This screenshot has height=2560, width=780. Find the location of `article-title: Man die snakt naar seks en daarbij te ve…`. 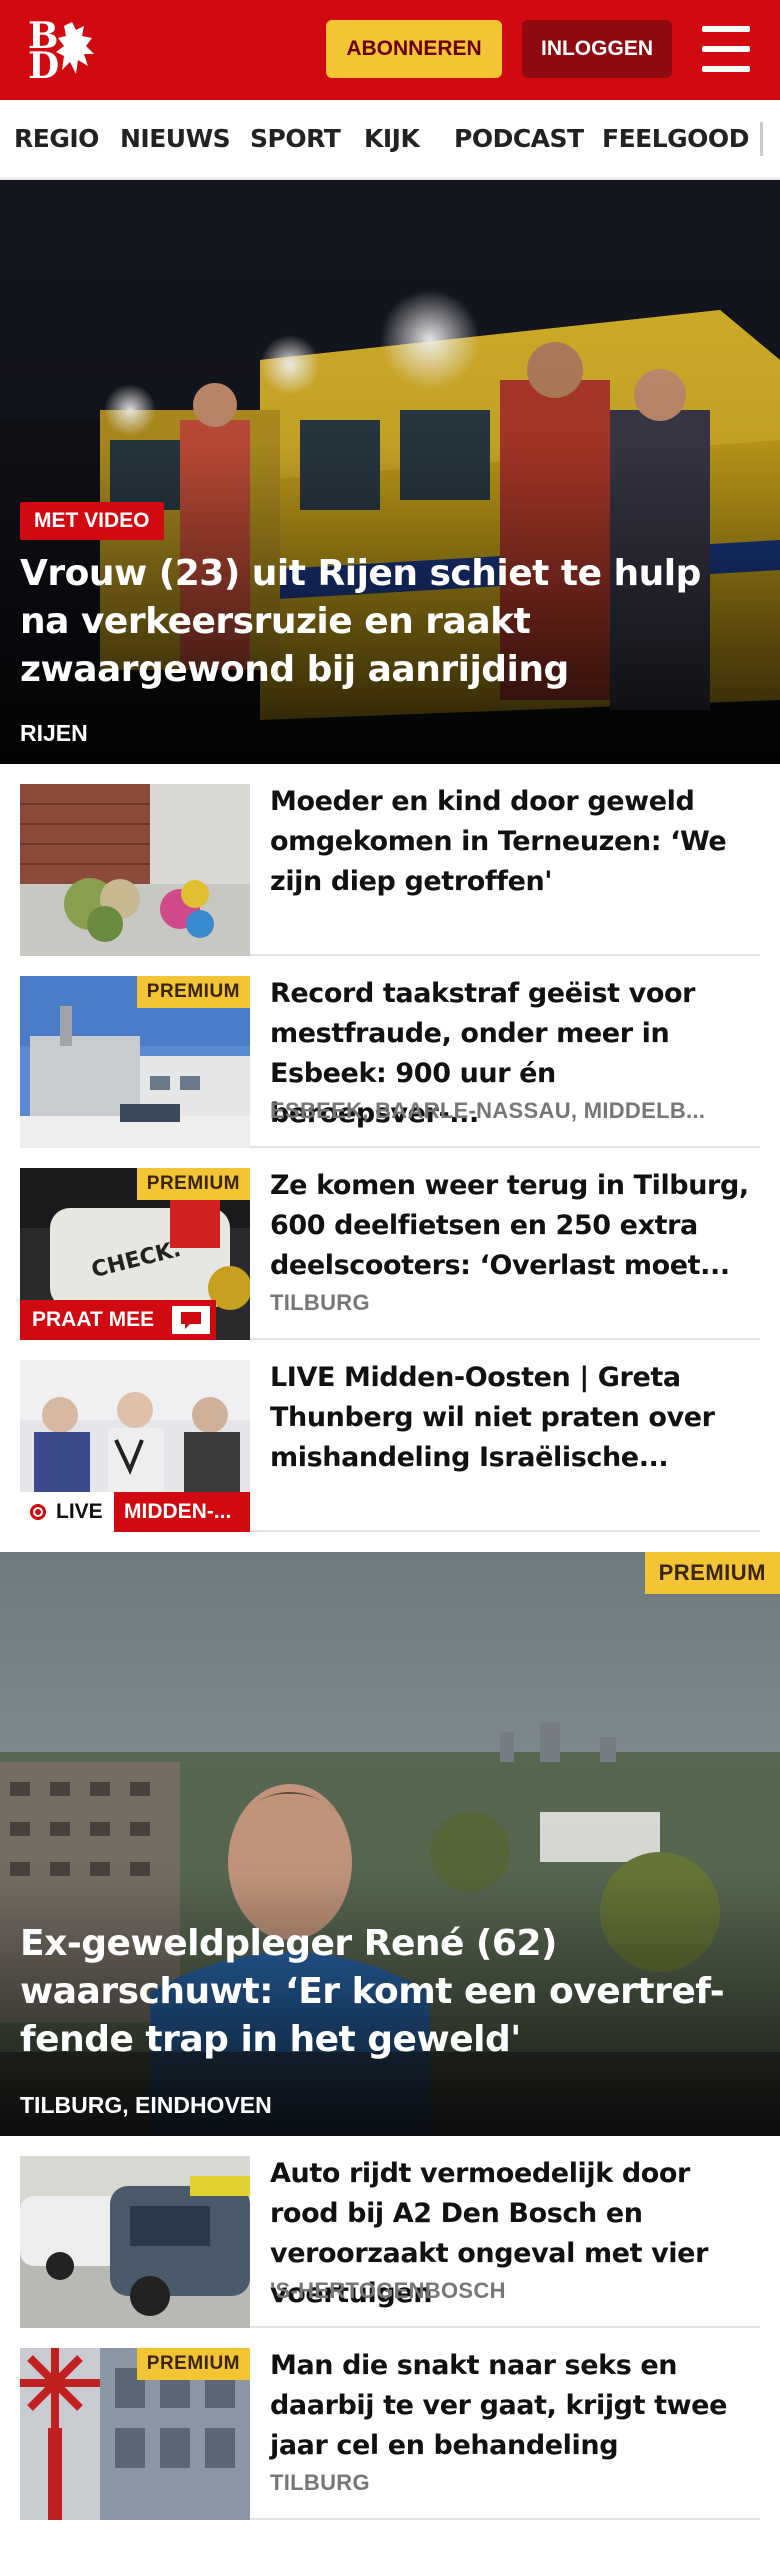

article-title: Man die snakt naar seks en daarbij te ve… is located at coordinates (515, 2406).